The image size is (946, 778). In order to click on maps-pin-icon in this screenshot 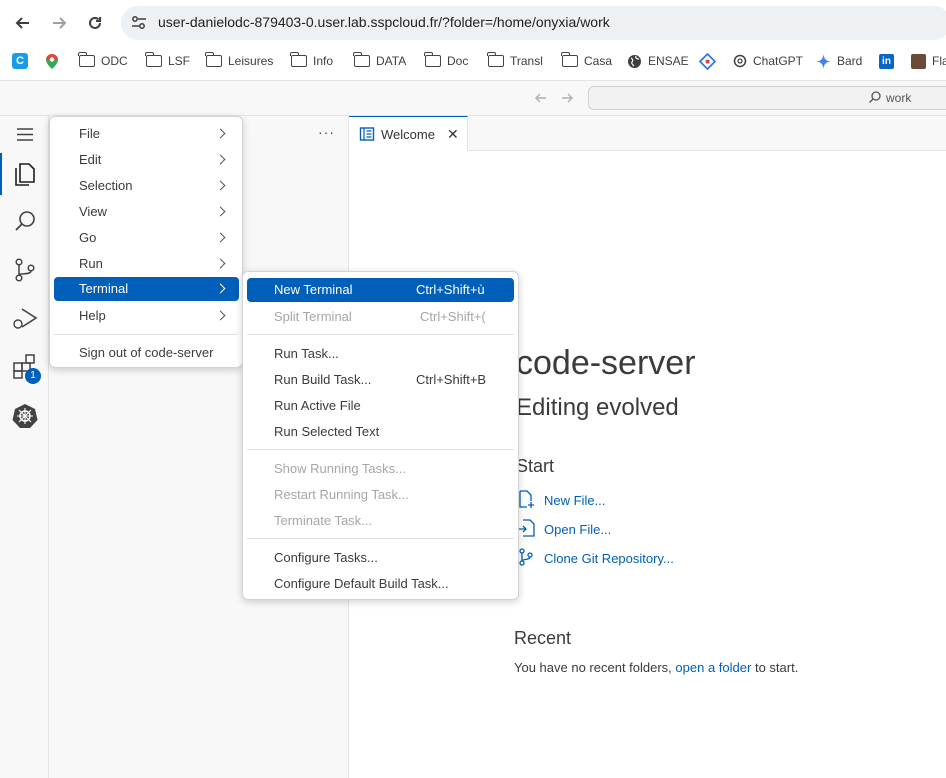, I will do `click(52, 61)`.